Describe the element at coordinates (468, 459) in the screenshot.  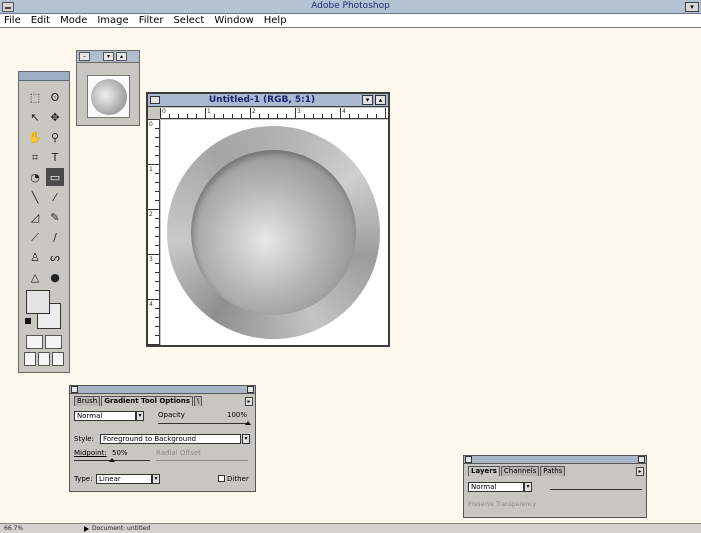
I see `layers-close-button` at that location.